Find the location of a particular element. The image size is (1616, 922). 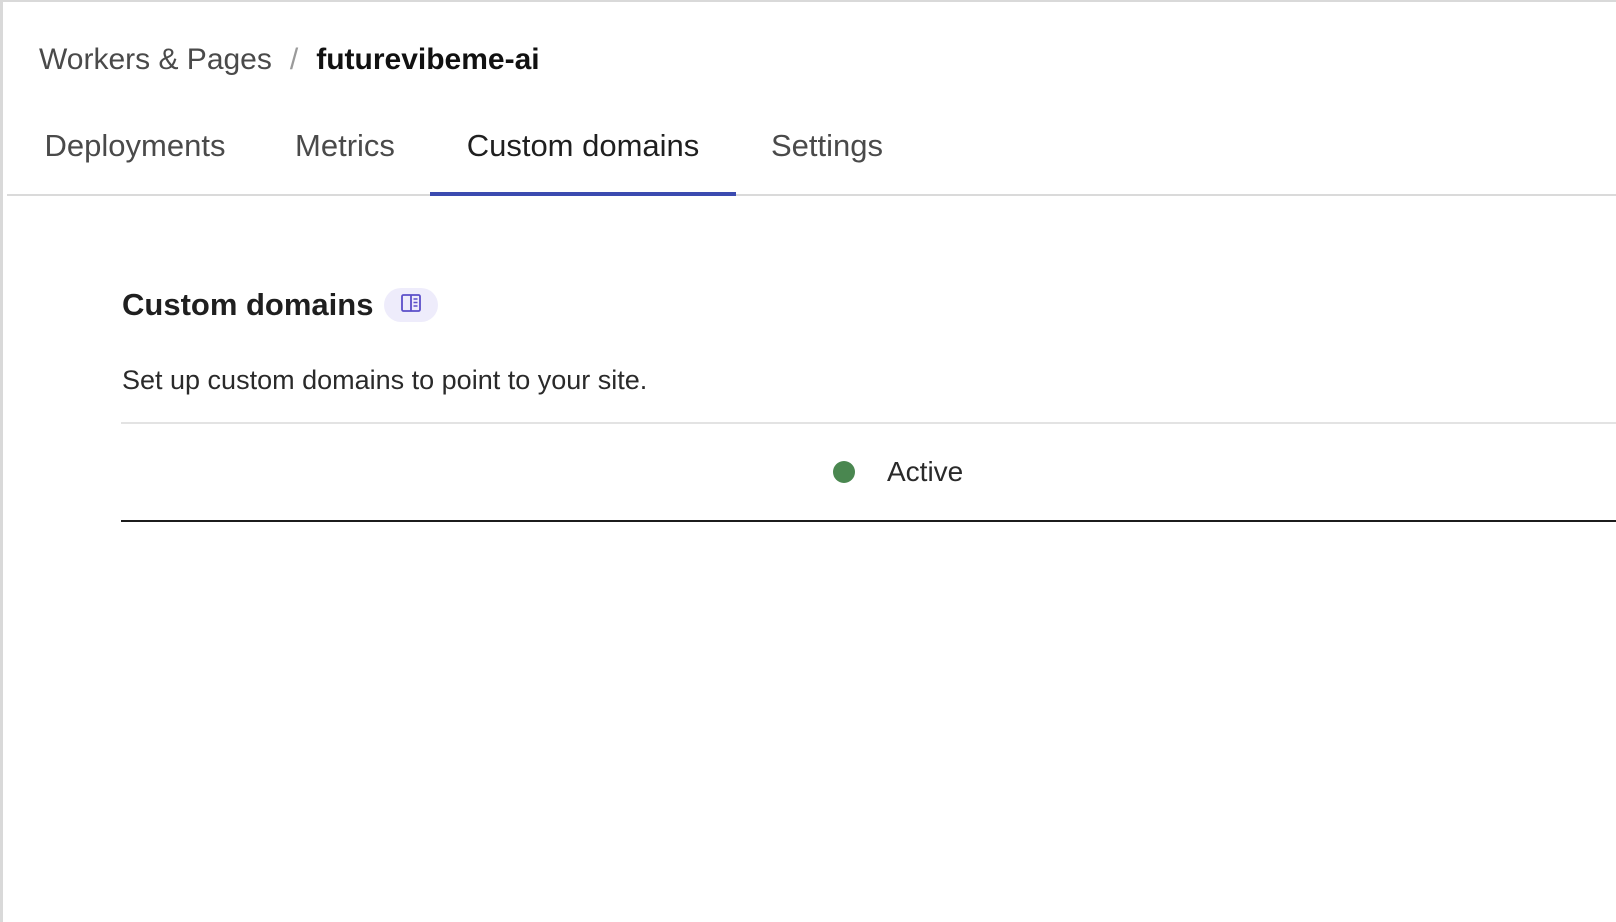

table-row: Active is located at coordinates (868, 473).